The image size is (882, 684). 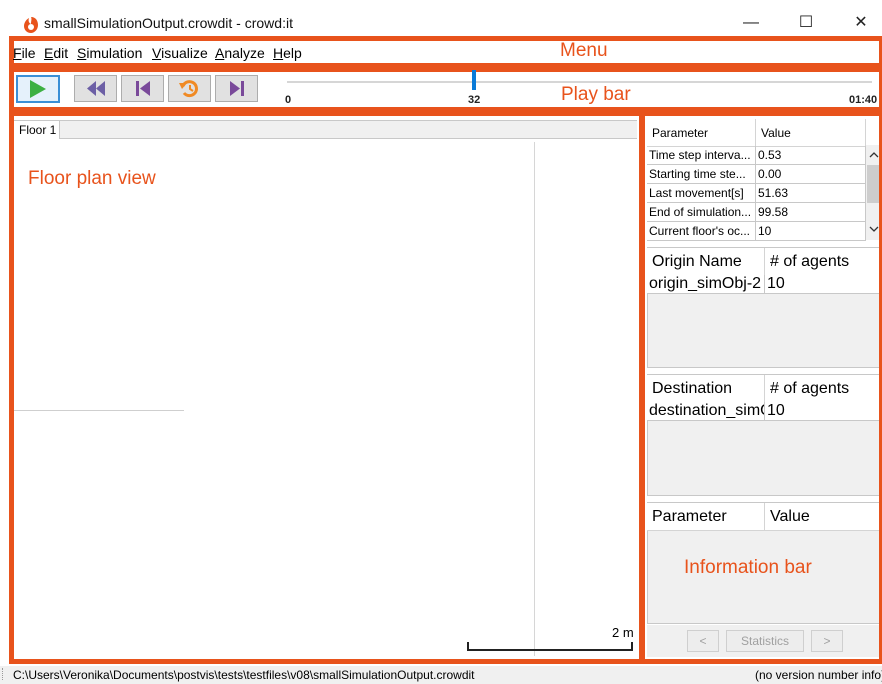 What do you see at coordinates (861, 23) in the screenshot?
I see `close-button: ✕` at bounding box center [861, 23].